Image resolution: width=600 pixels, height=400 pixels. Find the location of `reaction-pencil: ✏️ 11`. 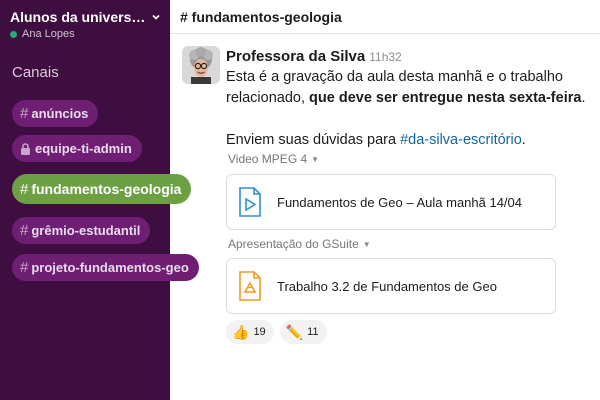

reaction-pencil: ✏️ 11 is located at coordinates (303, 332).